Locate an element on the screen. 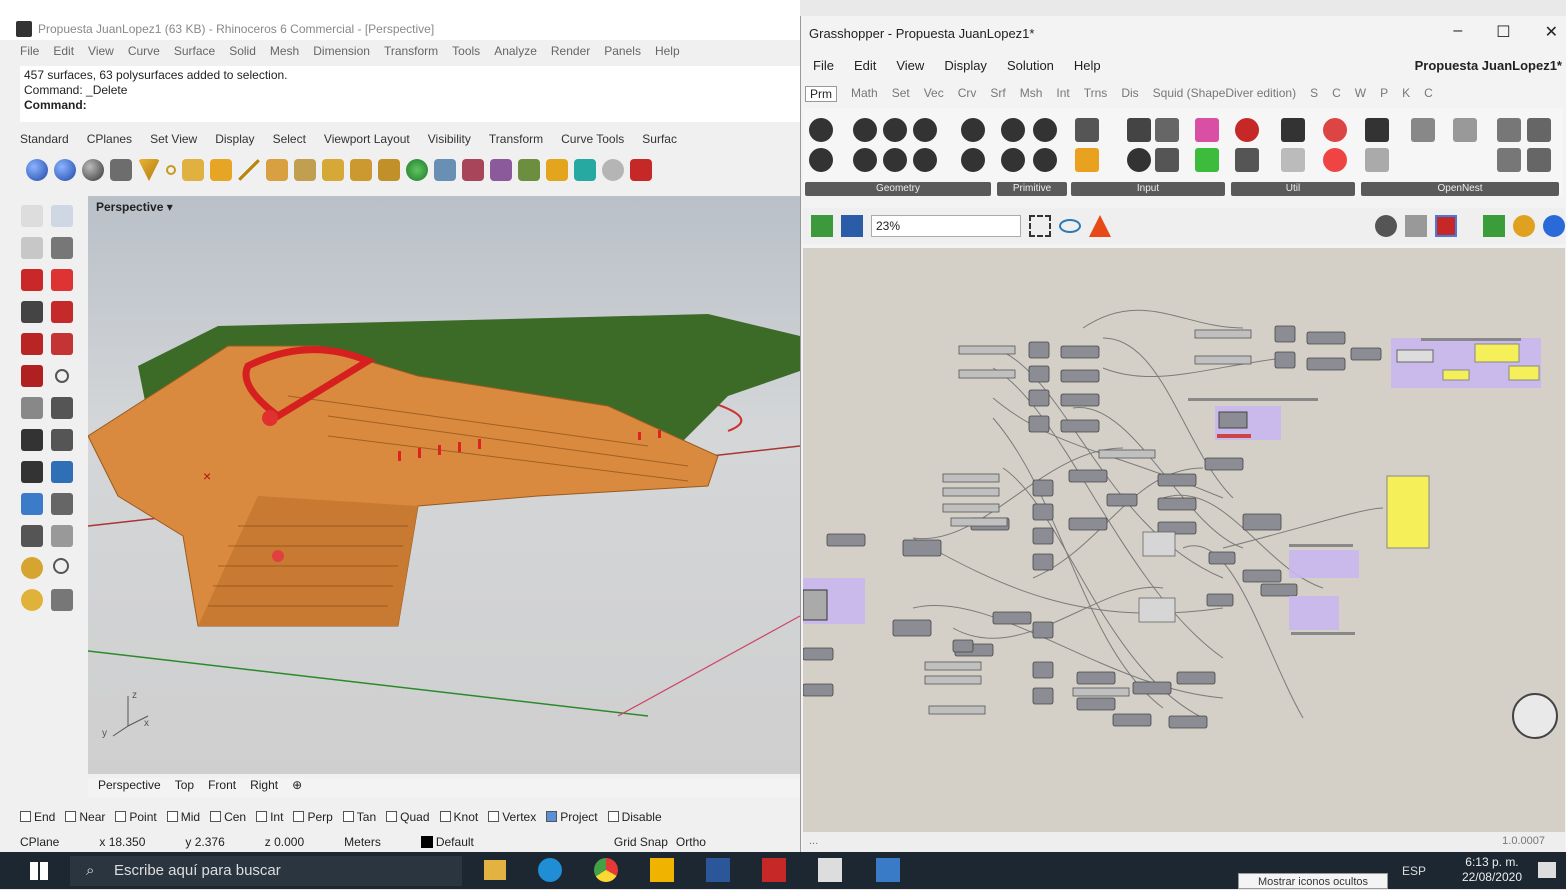 This screenshot has height=890, width=1566. save-disk-icon is located at coordinates (62, 248).